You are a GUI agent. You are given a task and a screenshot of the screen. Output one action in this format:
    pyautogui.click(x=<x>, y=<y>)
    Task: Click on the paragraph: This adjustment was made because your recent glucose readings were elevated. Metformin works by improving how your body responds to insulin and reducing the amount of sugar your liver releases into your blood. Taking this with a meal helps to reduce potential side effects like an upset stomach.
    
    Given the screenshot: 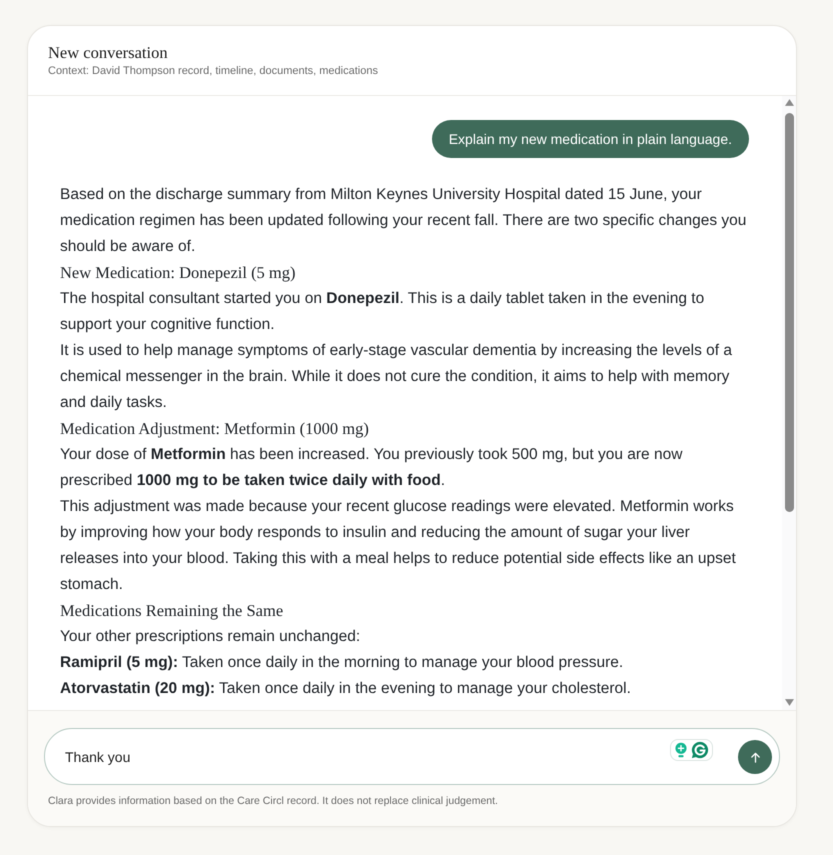 What is the action you would take?
    pyautogui.click(x=398, y=546)
    